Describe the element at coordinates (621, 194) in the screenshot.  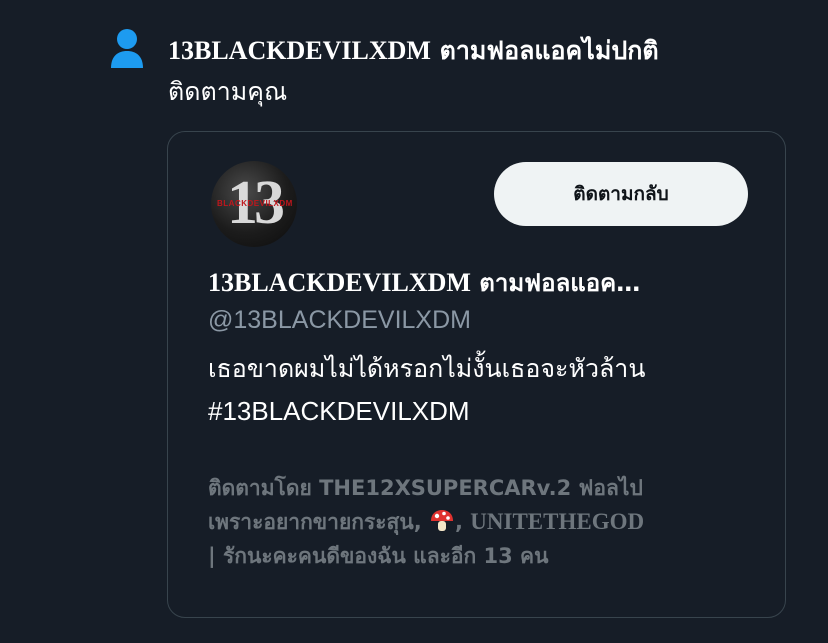
I see `follow-back-button: ติดตามกลับ` at that location.